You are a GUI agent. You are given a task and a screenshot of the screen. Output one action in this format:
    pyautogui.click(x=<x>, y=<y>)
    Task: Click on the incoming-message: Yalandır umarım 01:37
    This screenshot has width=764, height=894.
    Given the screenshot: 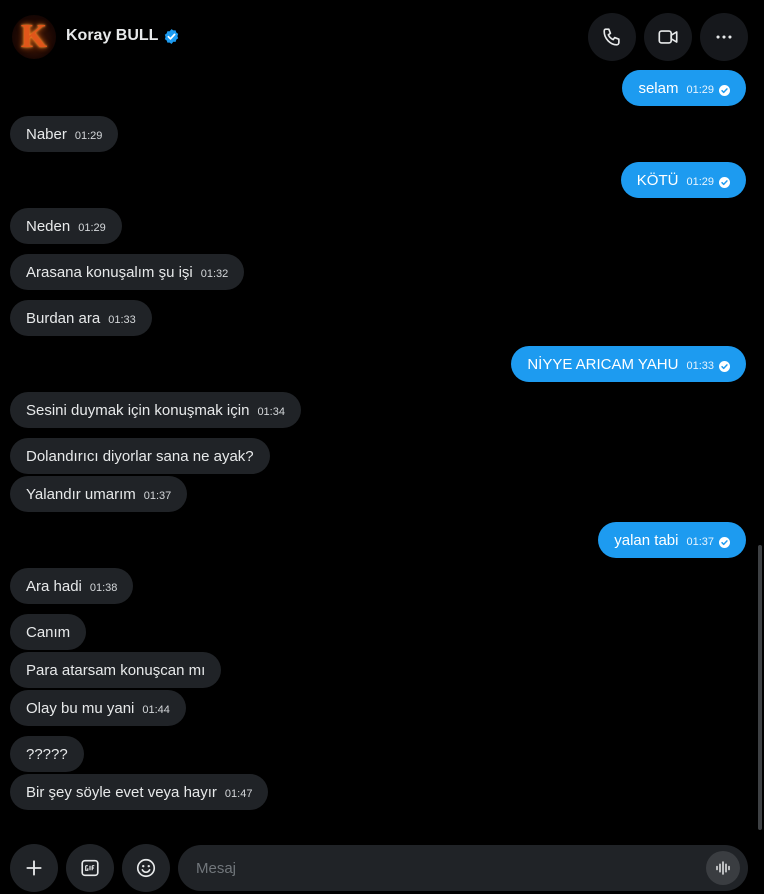 What is the action you would take?
    pyautogui.click(x=99, y=494)
    